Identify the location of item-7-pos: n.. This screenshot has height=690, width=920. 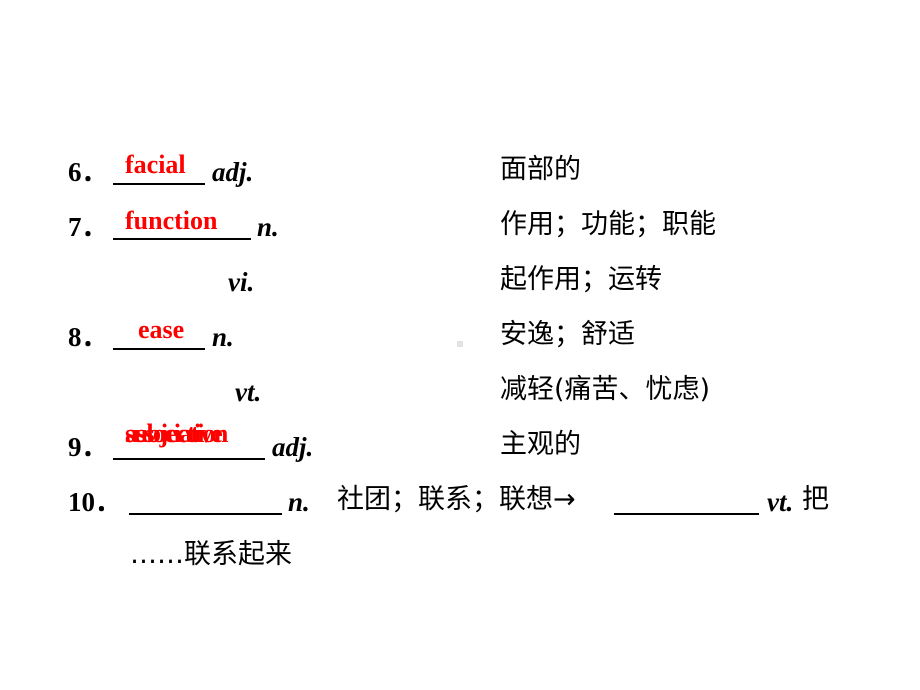
(268, 227).